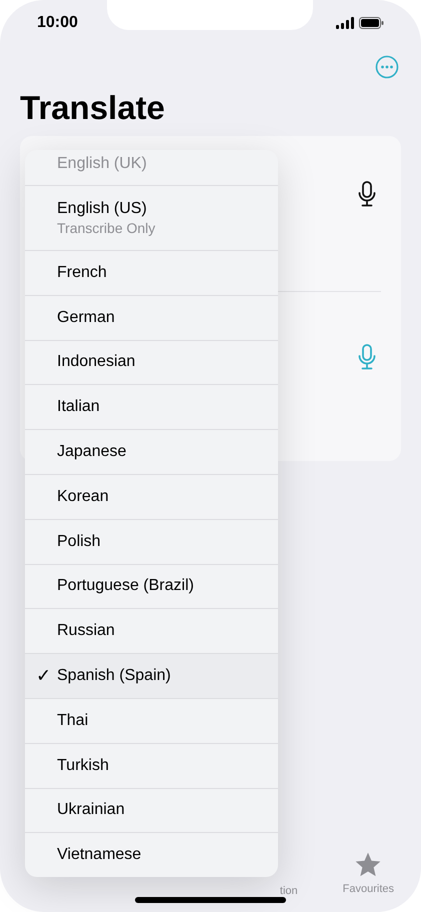 The height and width of the screenshot is (912, 421). I want to click on microphone-icon, so click(367, 194).